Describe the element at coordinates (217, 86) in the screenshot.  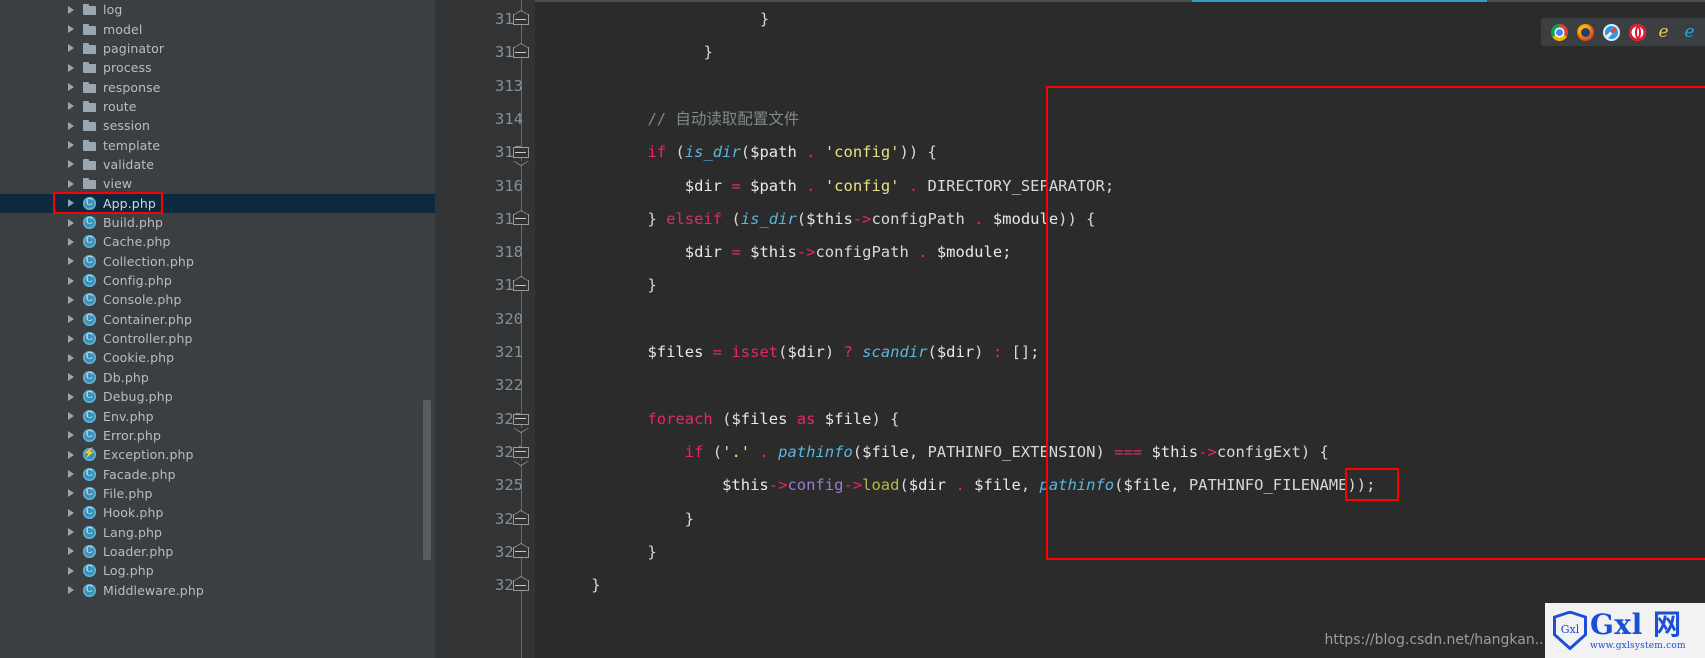
I see `tree-item-response: response` at that location.